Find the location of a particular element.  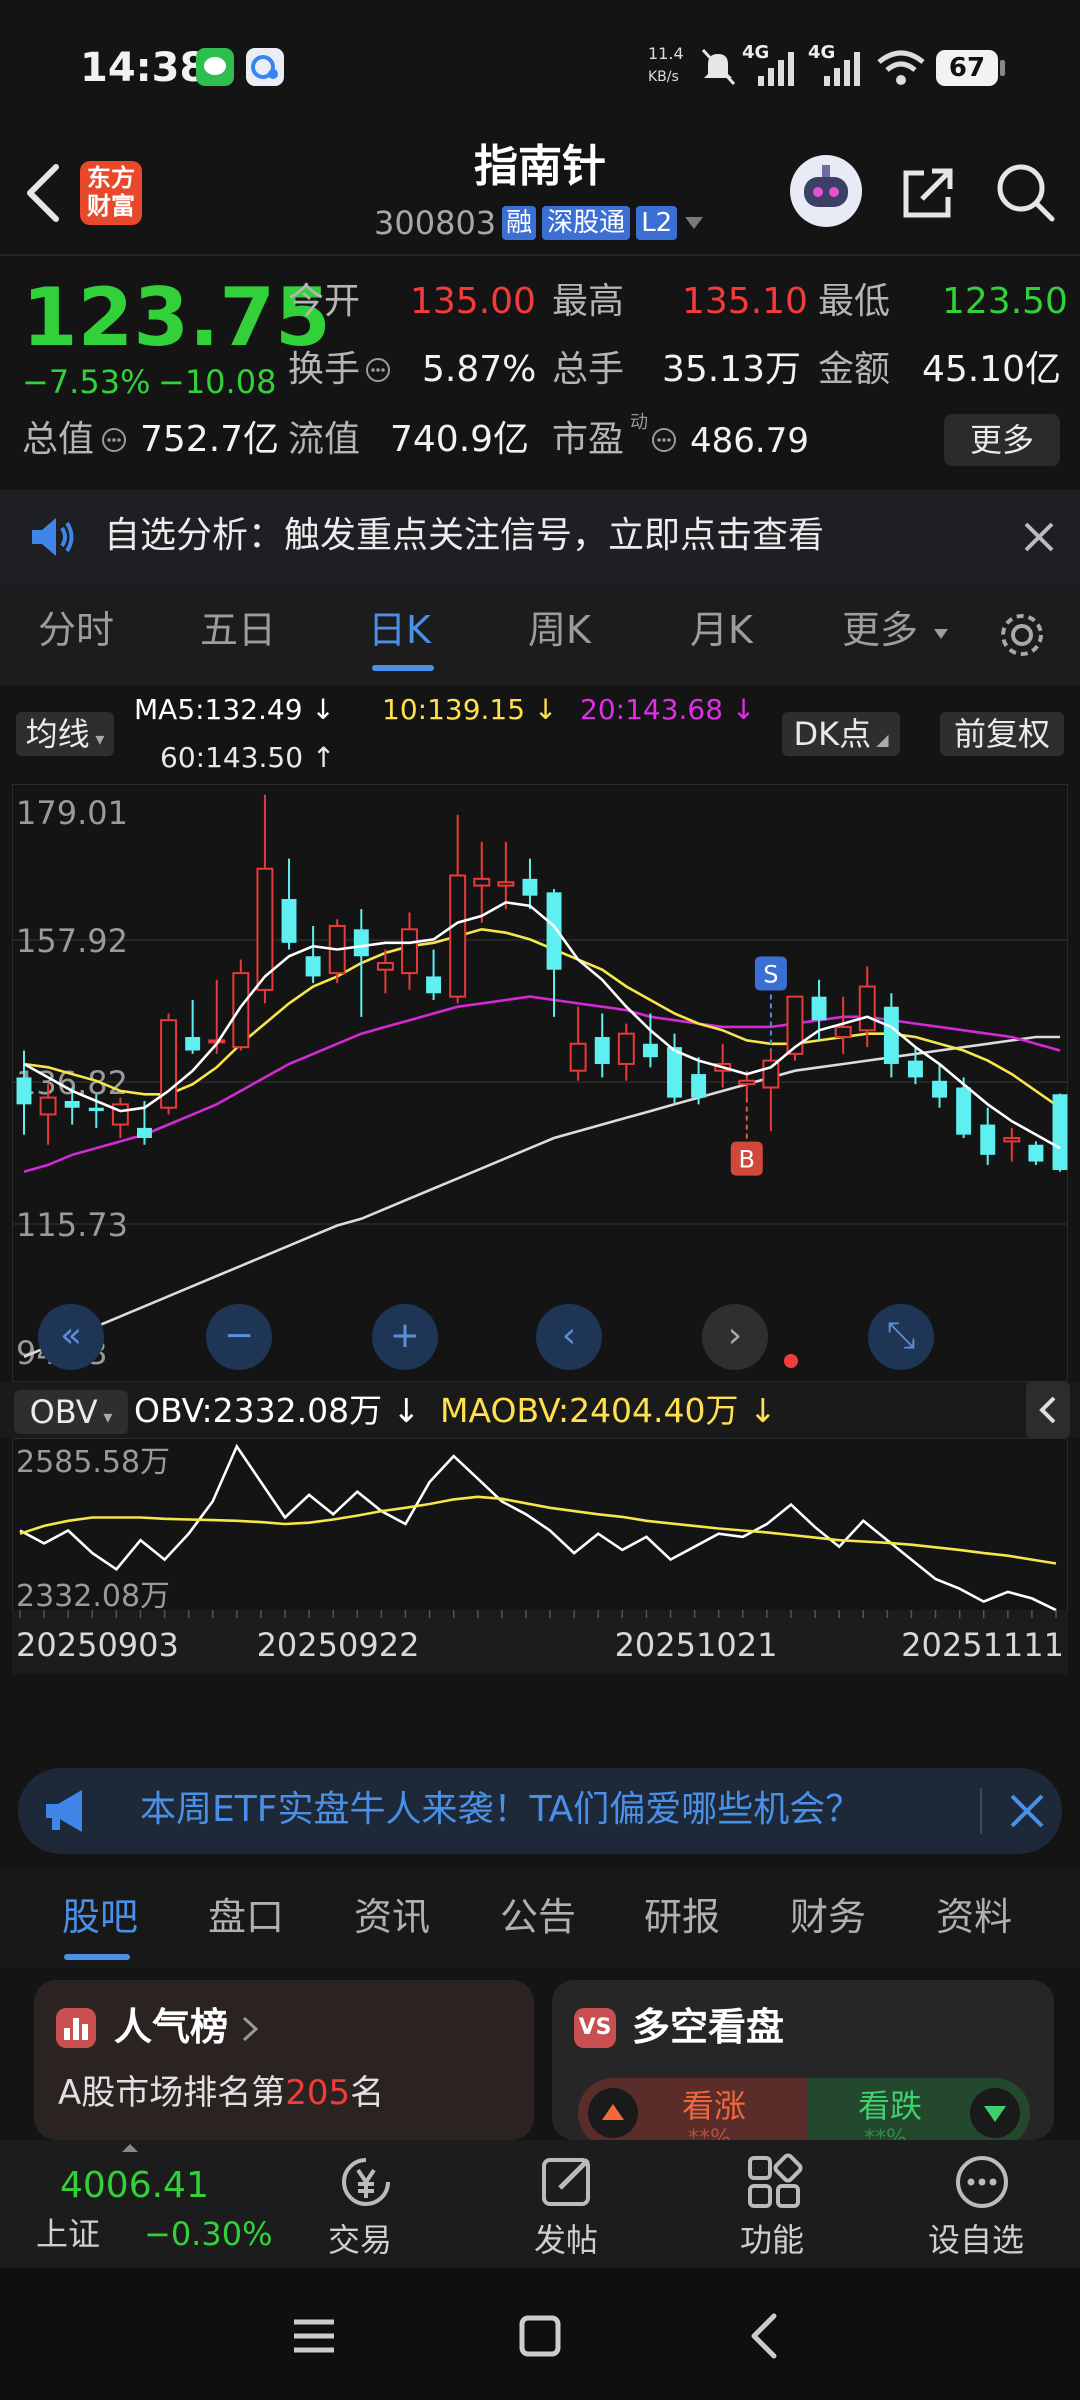

trade-button: 交易 is located at coordinates (361, 2204).